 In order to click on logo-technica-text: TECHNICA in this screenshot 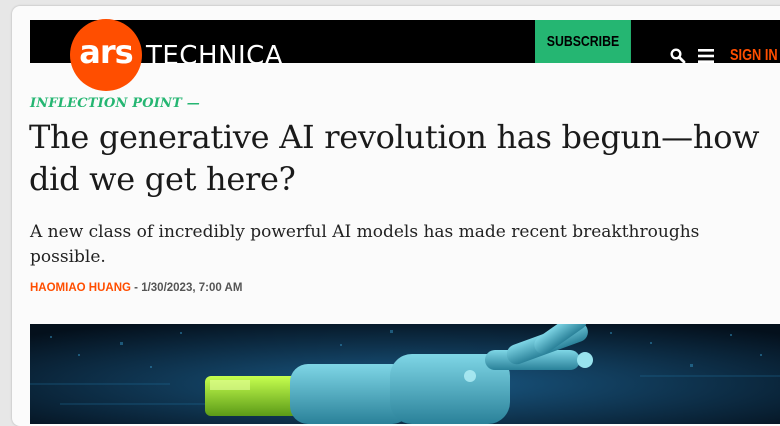, I will do `click(214, 56)`.